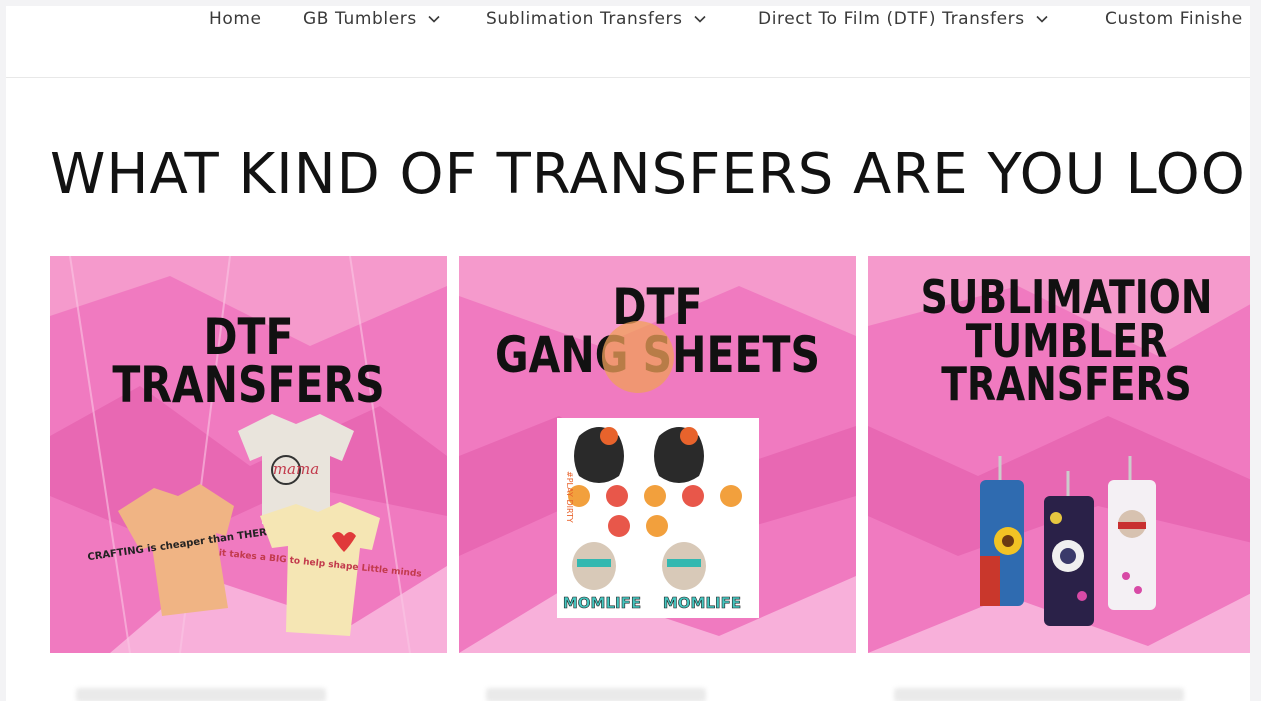 The image size is (1261, 701). What do you see at coordinates (584, 19) in the screenshot?
I see `nav-item-label: Sublimation Transfers` at bounding box center [584, 19].